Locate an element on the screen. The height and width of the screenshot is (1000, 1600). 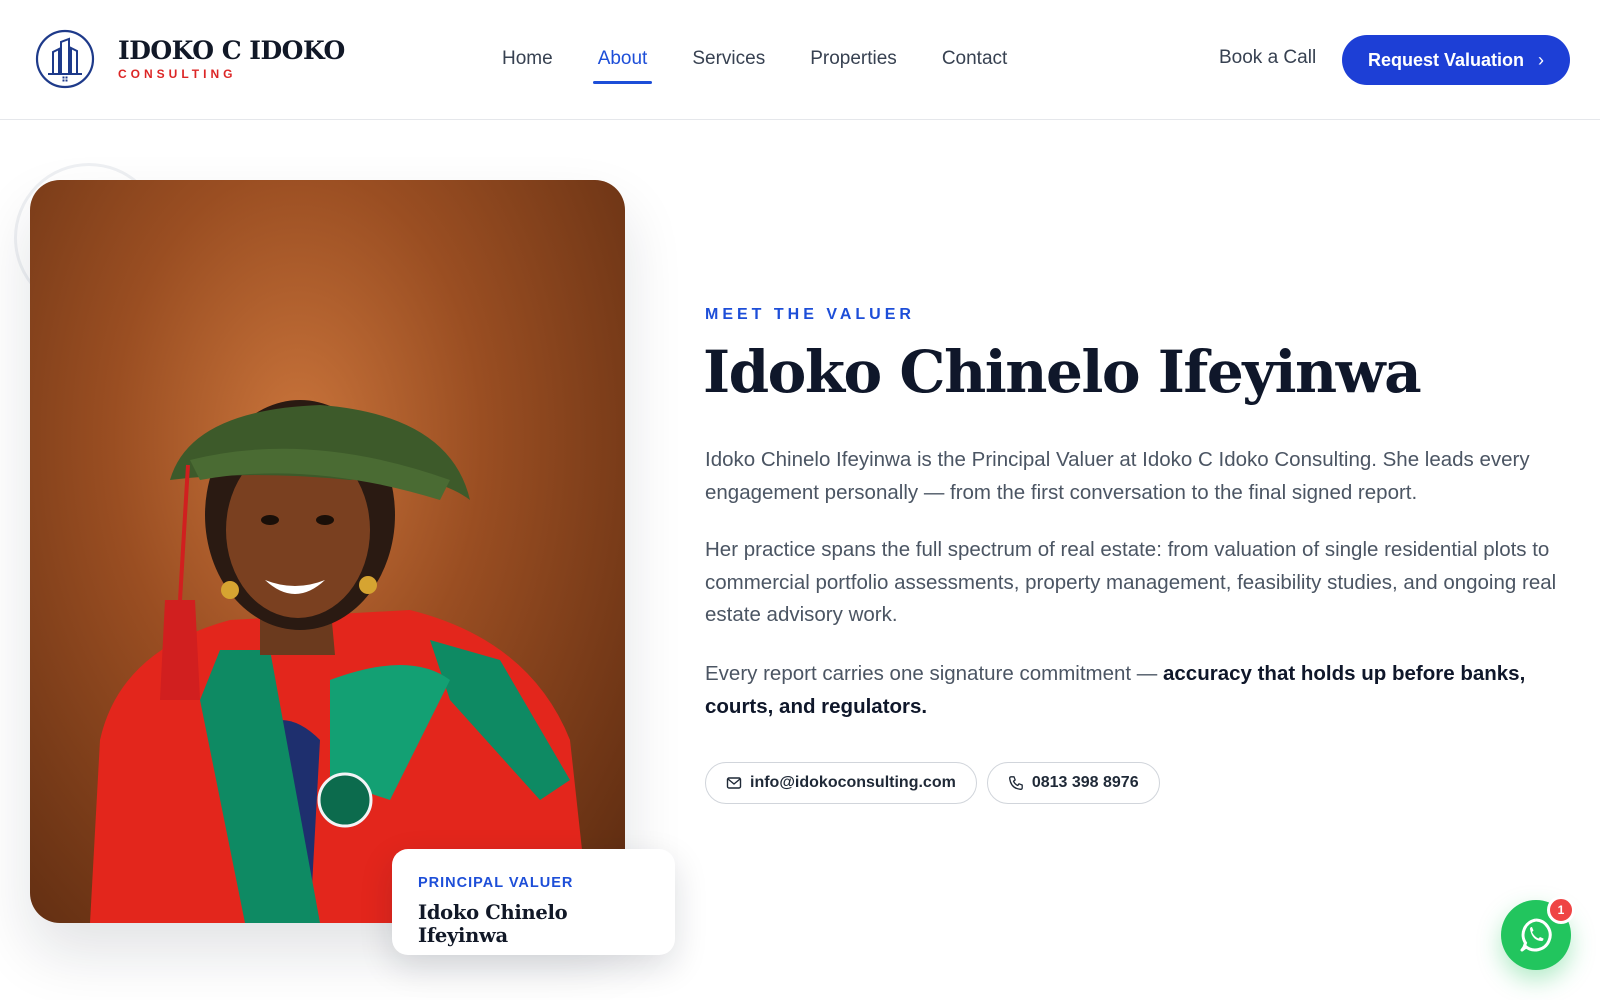
book-call-link: Book a Call is located at coordinates (1267, 58).